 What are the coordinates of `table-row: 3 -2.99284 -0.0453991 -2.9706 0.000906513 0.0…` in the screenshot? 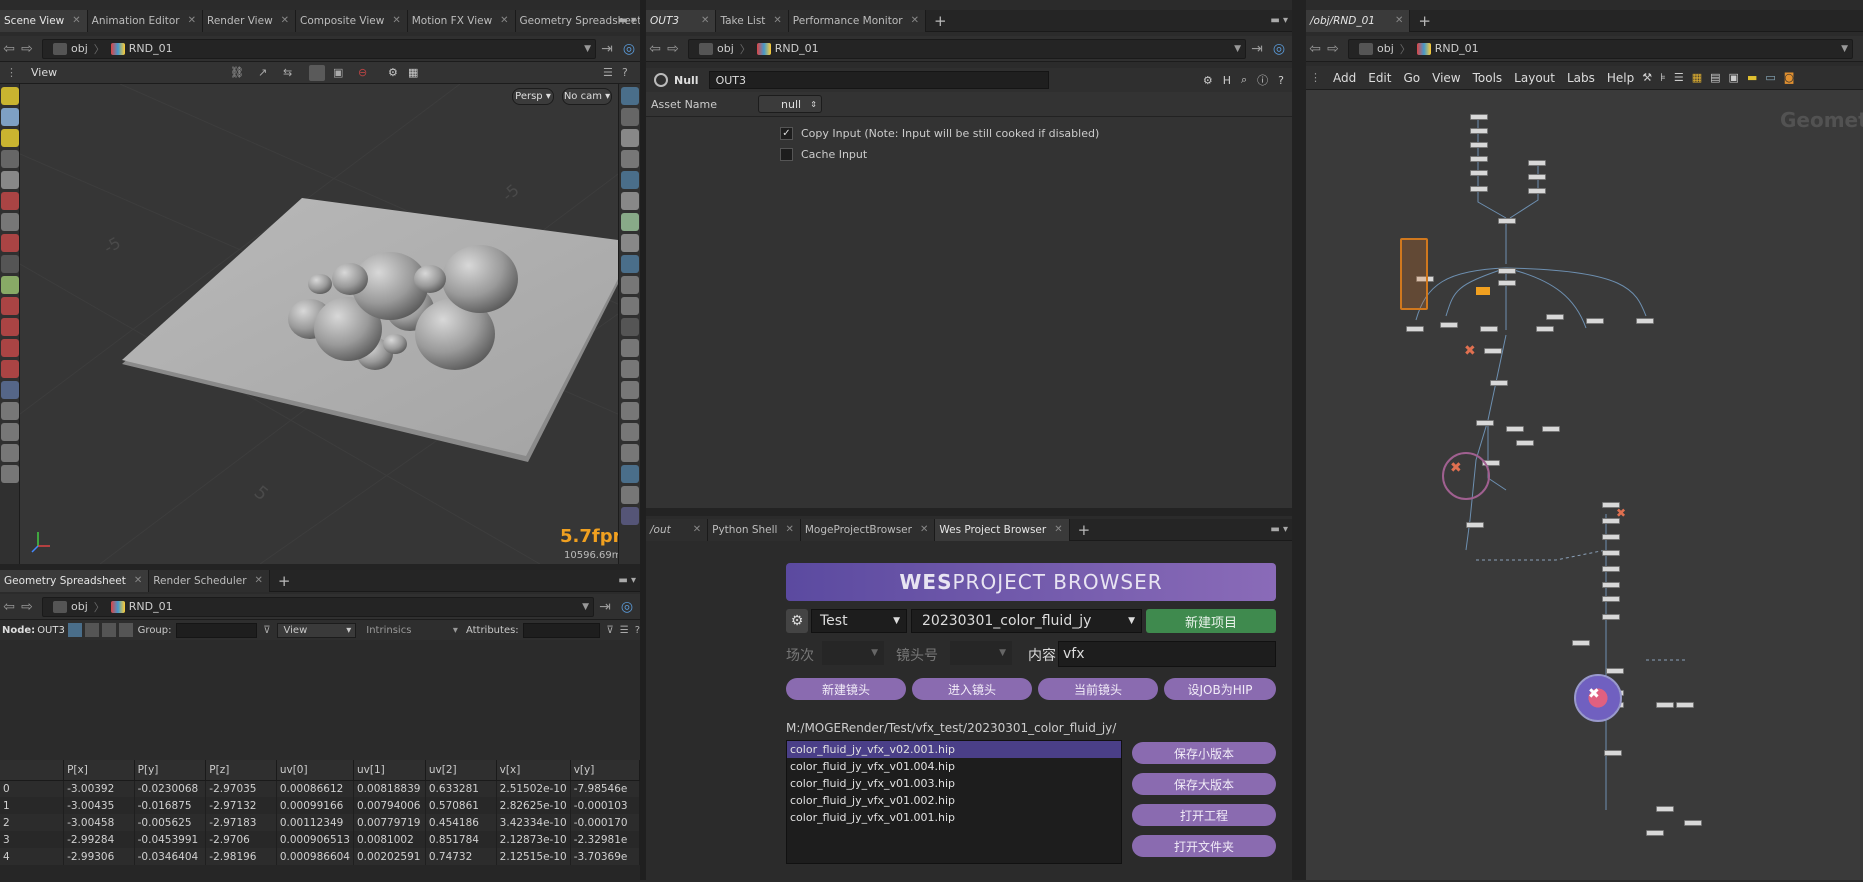 It's located at (320, 839).